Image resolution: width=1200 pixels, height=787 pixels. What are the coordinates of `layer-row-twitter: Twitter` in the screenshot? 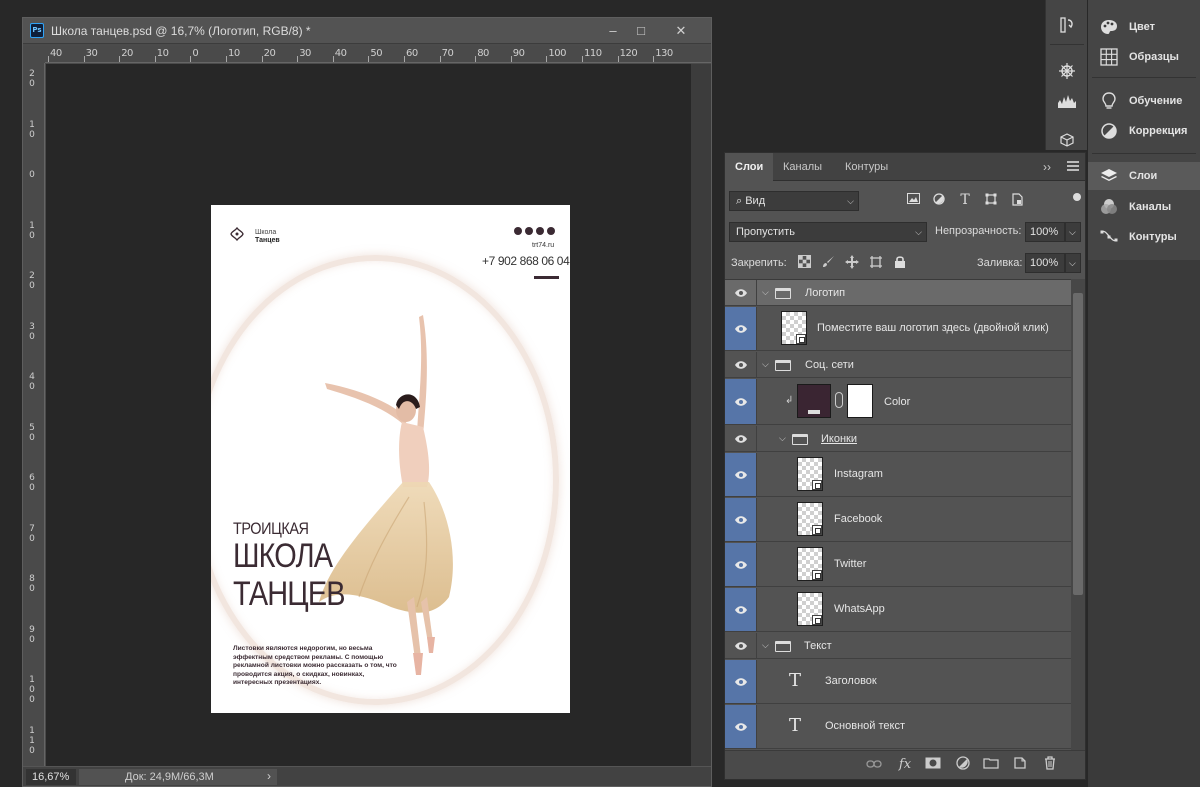 It's located at (898, 565).